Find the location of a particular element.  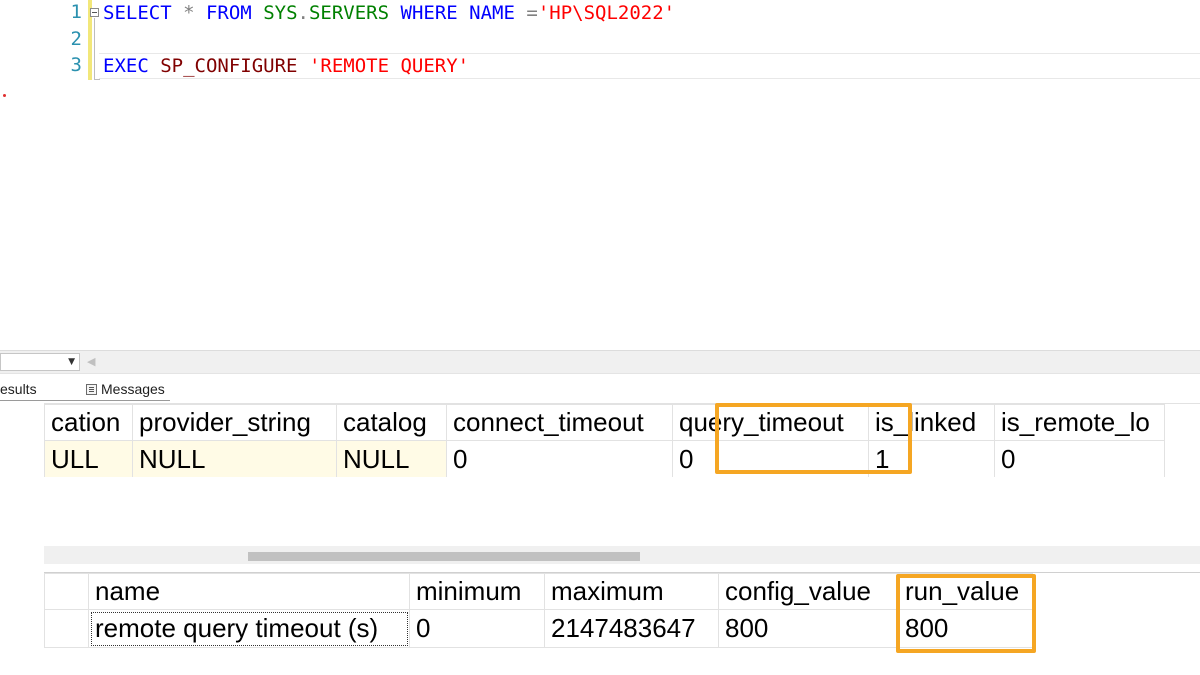

chevron-down-icon: ▼ is located at coordinates (71, 362).